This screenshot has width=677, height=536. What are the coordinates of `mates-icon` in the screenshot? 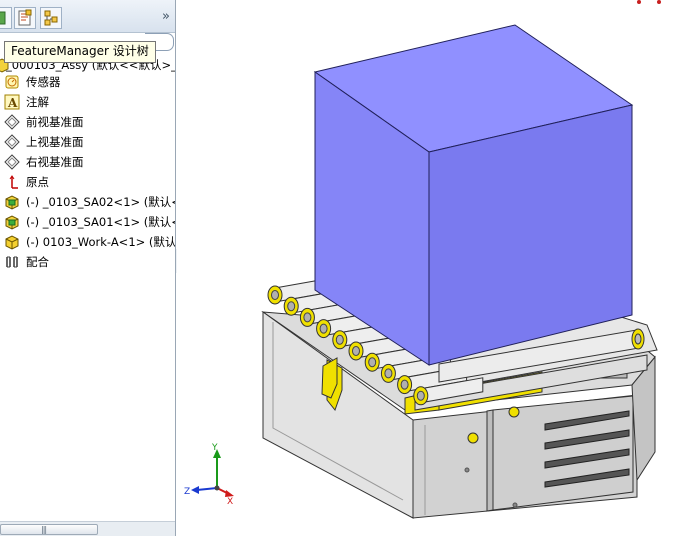 It's located at (12, 262).